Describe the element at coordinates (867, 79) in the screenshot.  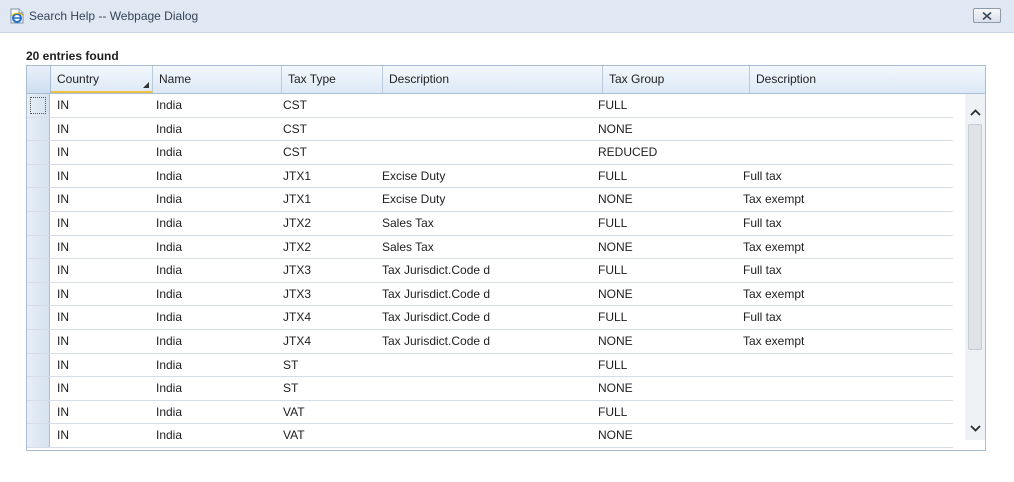
I see `column-header-group-description: Description` at that location.